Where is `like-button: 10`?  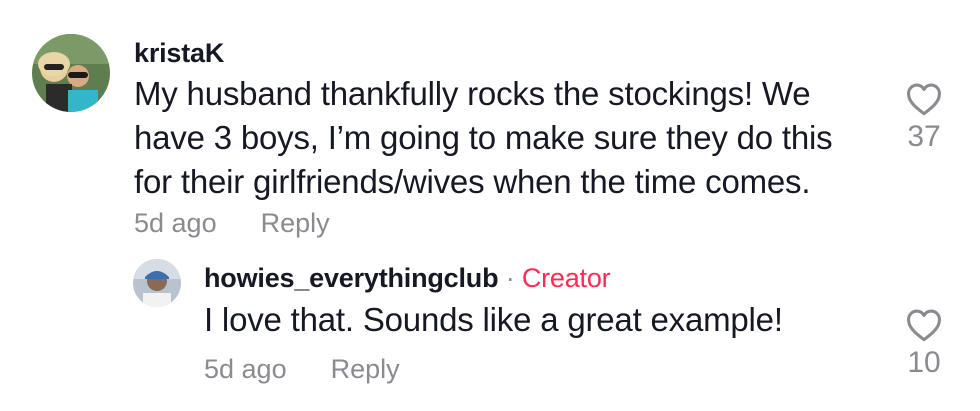 like-button: 10 is located at coordinates (924, 344).